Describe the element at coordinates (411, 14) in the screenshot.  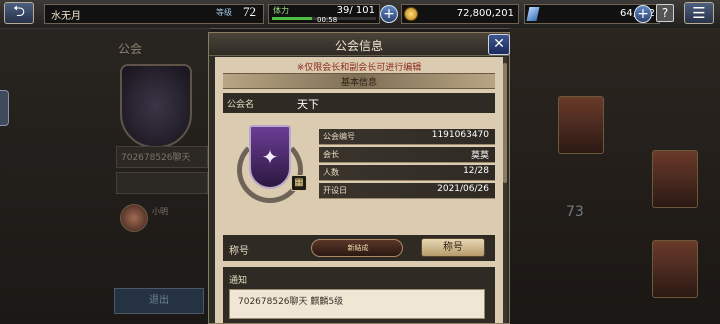
I see `gold-coin-icon` at that location.